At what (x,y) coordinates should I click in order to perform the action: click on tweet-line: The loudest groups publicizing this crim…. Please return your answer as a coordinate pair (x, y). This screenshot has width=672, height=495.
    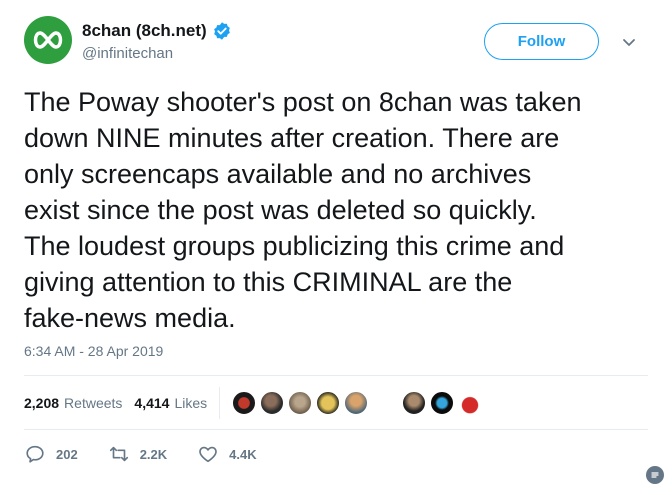
    Looking at the image, I should click on (294, 246).